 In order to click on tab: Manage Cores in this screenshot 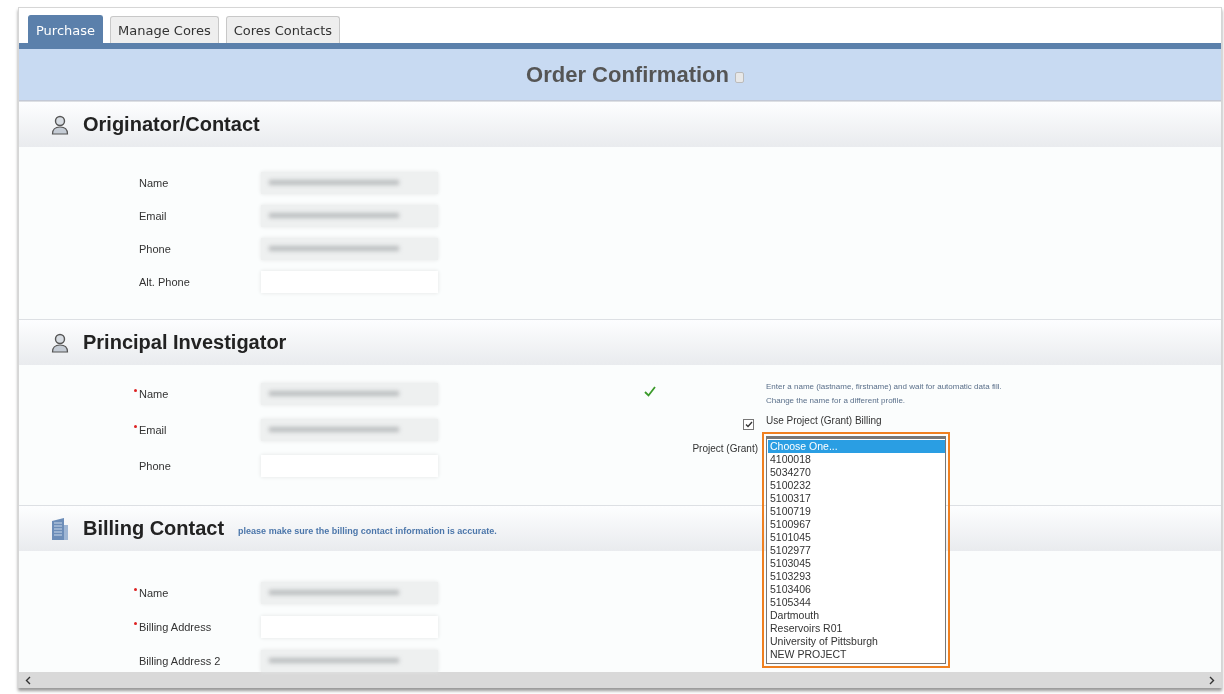, I will do `click(164, 30)`.